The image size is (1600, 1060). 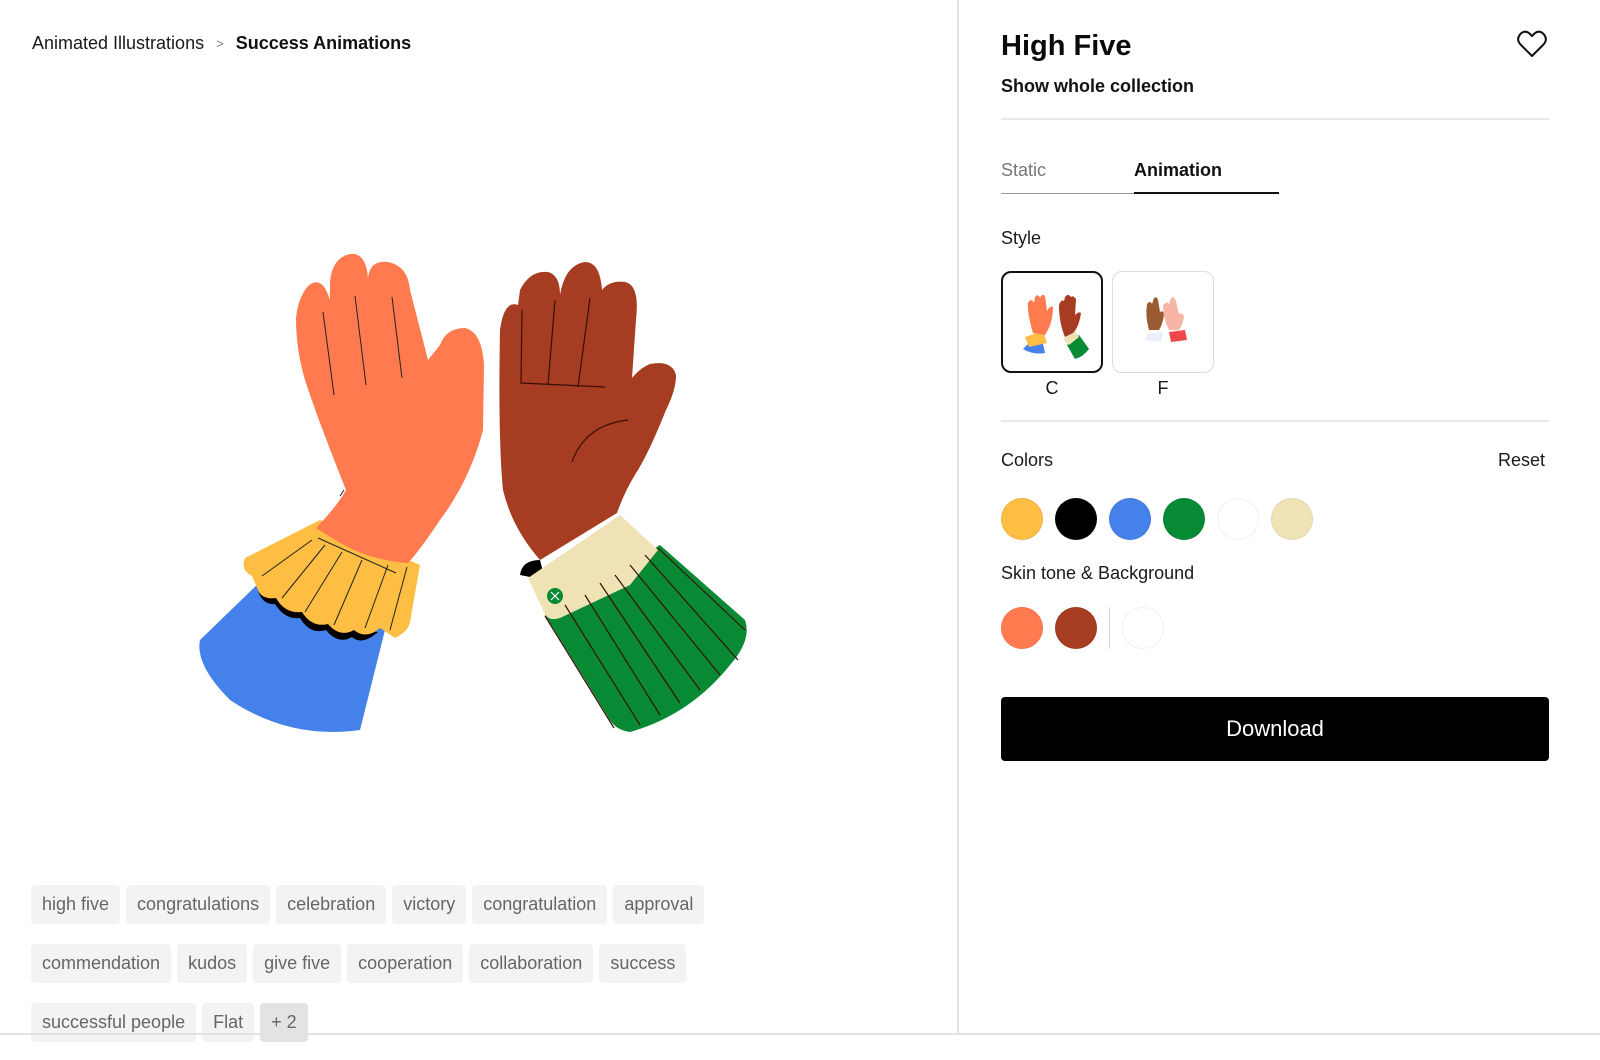 I want to click on right-hand, so click(x=587, y=411).